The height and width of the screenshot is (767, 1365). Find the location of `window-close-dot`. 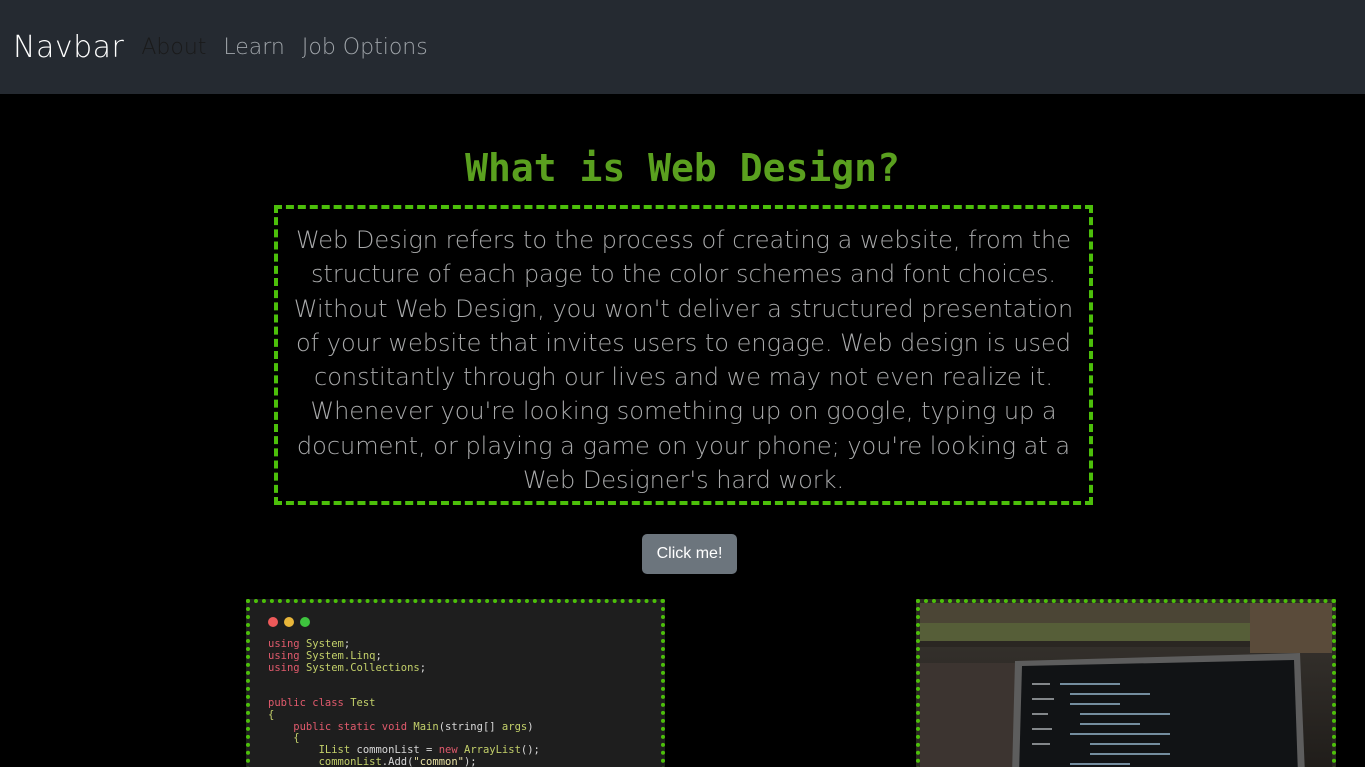

window-close-dot is located at coordinates (273, 622).